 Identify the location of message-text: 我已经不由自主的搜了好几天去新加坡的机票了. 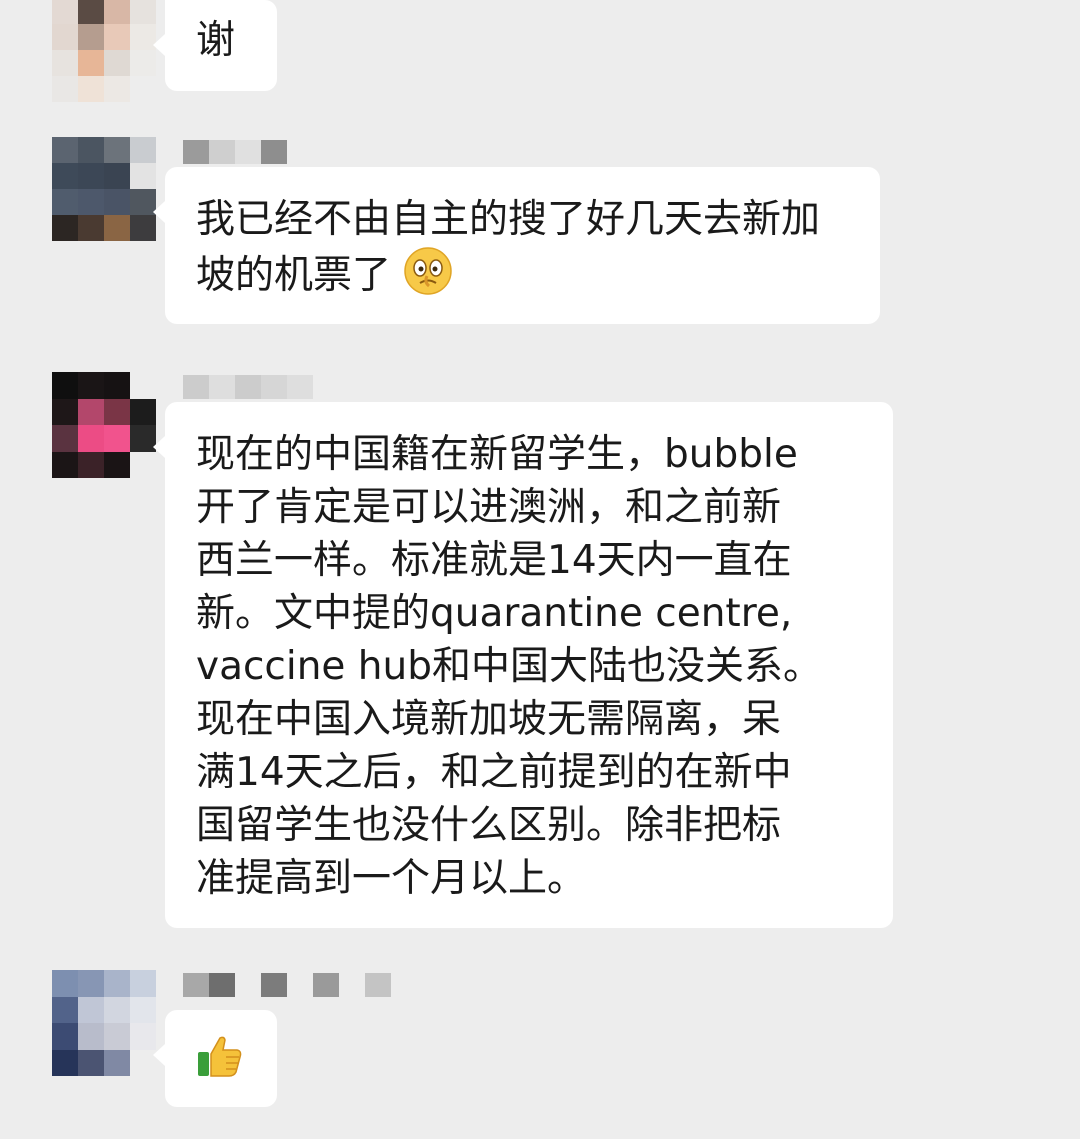
(508, 247).